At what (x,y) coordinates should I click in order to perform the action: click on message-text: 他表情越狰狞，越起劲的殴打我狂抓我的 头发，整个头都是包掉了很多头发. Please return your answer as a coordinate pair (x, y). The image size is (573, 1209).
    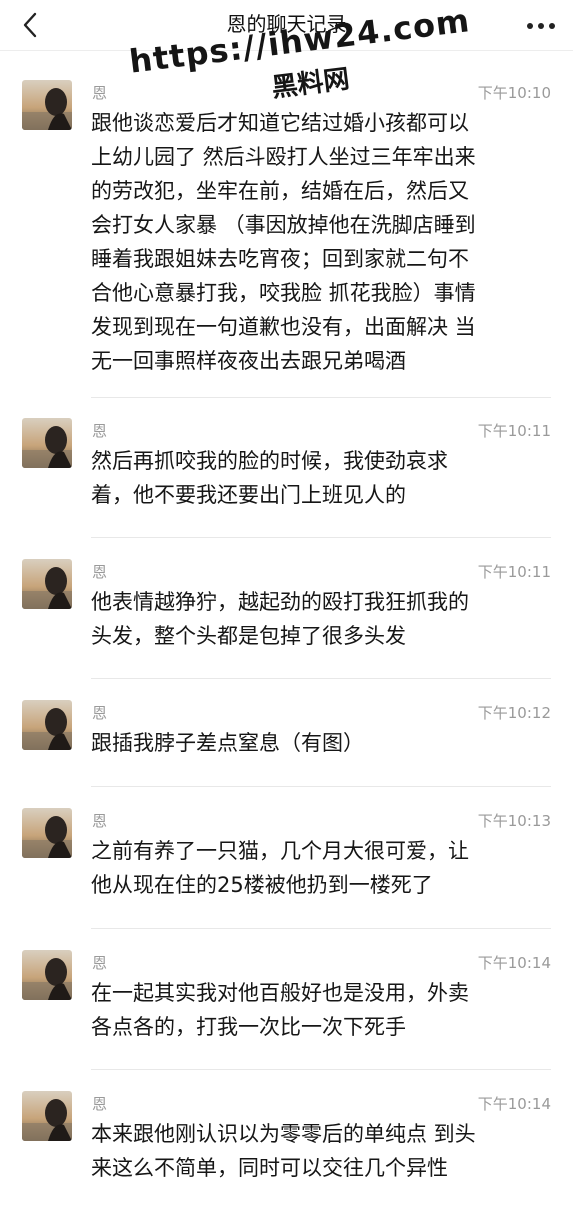
    Looking at the image, I should click on (280, 619).